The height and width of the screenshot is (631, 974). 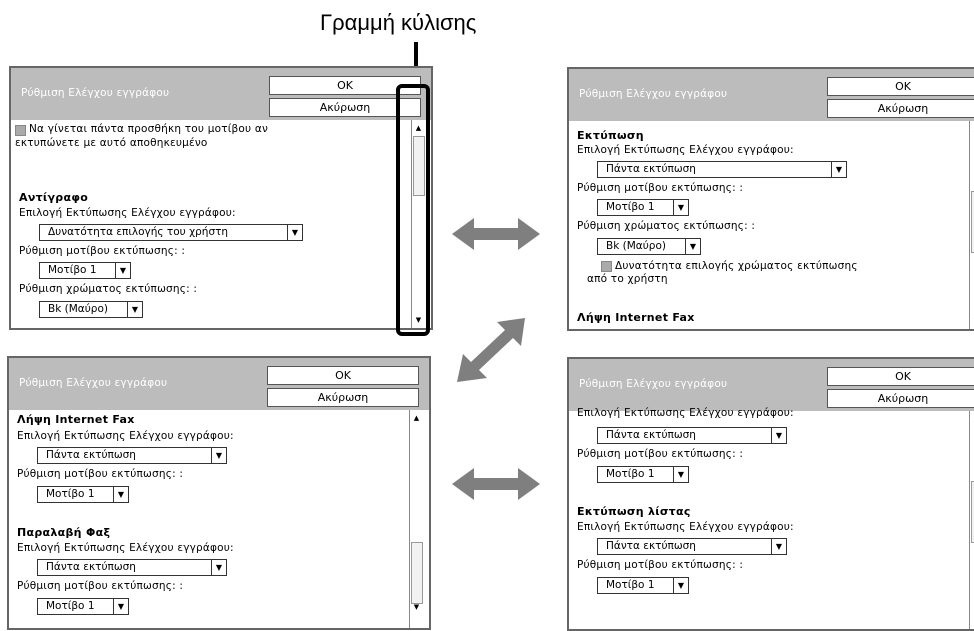 I want to click on print-select-dropdown: Δυνατότητα επιλογής του χρήστη ▼, so click(x=171, y=232).